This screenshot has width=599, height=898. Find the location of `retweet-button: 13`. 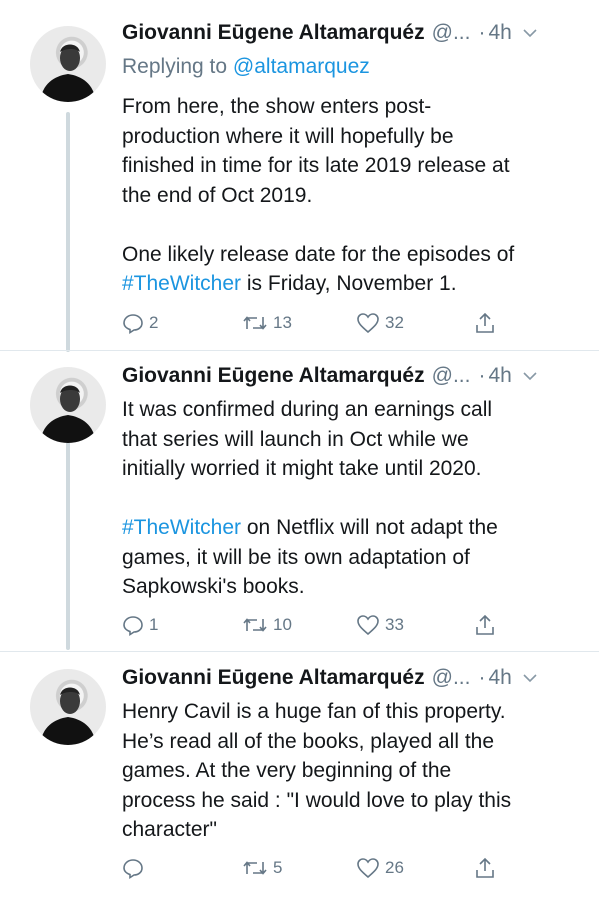

retweet-button: 13 is located at coordinates (267, 323).